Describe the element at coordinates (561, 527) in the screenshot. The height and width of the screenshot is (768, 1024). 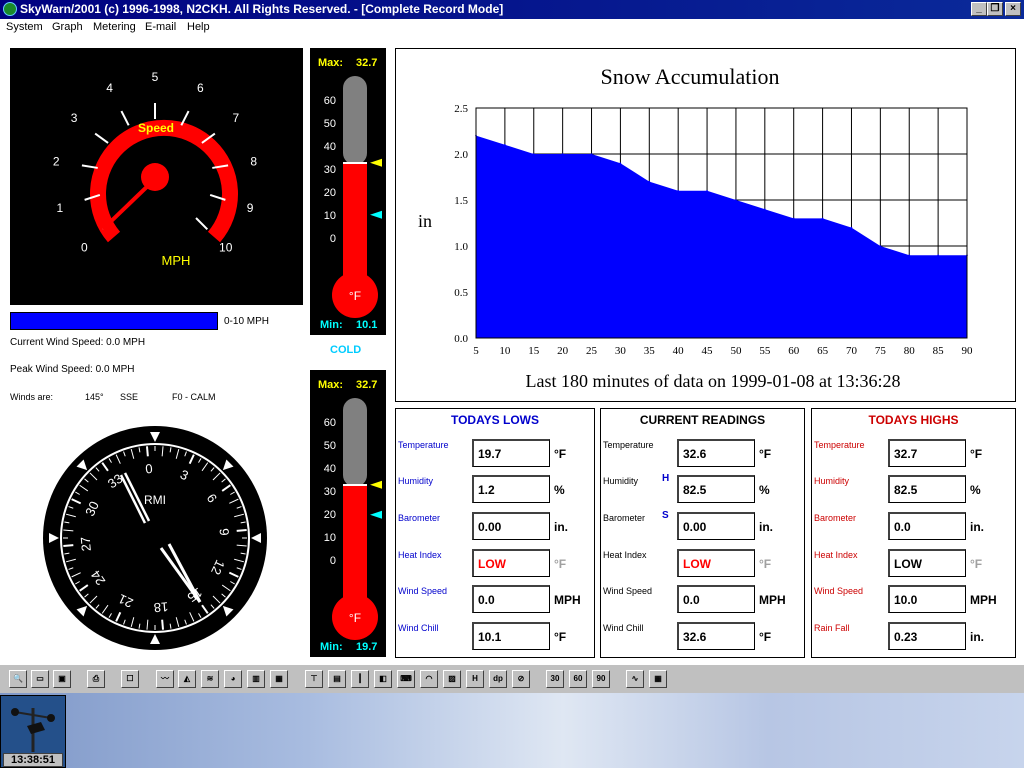
I see `reading-unit: in.` at that location.